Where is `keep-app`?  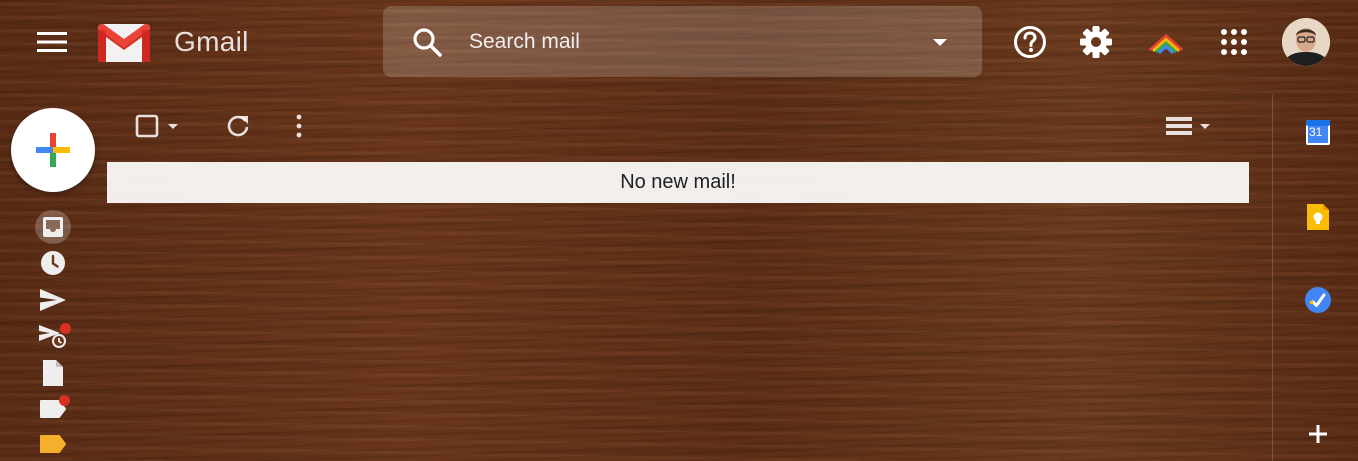
keep-app is located at coordinates (1318, 217).